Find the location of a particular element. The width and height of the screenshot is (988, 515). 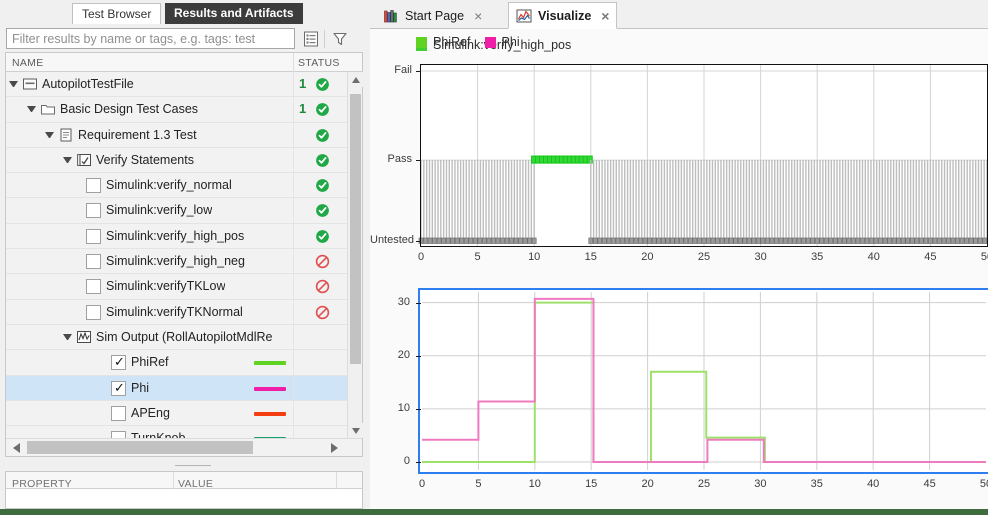

table-row: AutopilotTestFile 1 is located at coordinates (177, 85).